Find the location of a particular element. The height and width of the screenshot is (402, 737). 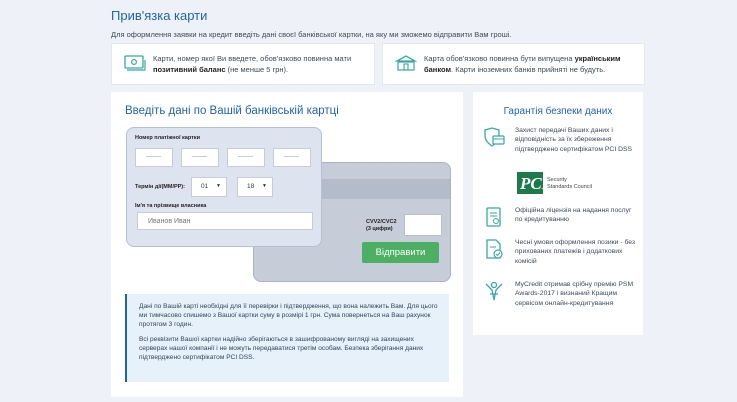

bank-icon is located at coordinates (406, 63).